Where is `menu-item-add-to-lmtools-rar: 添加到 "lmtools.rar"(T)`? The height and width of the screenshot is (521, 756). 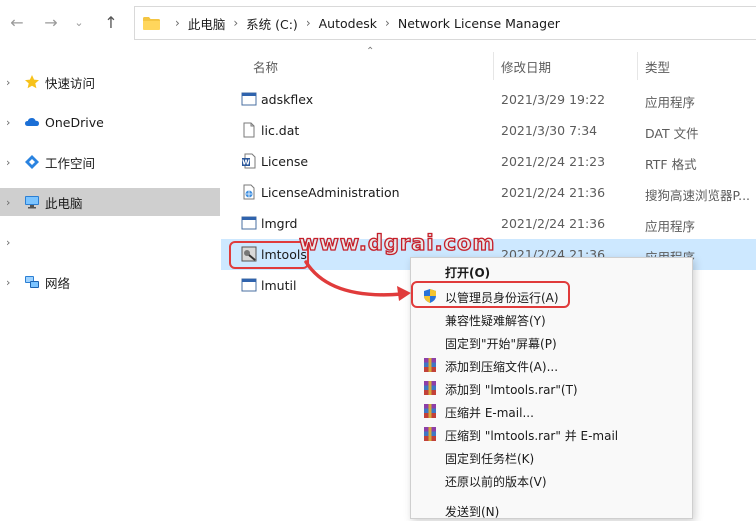
menu-item-add-to-lmtools-rar: 添加到 "lmtools.rar"(T) is located at coordinates (551, 388).